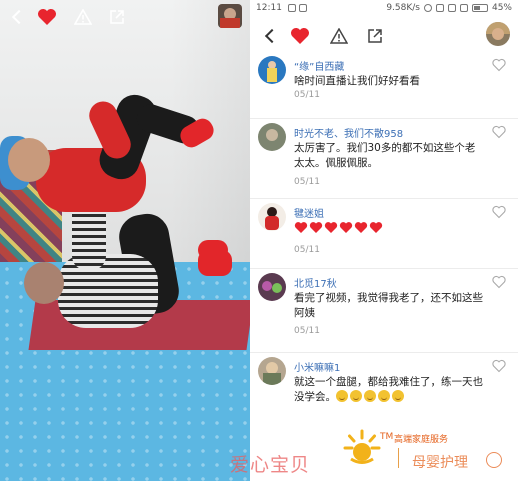 The image size is (518, 481). I want to click on comment-item: 北觅17秋 看完了视频，我觉得我老了，还不如这些阿姨 05/11, so click(384, 311).